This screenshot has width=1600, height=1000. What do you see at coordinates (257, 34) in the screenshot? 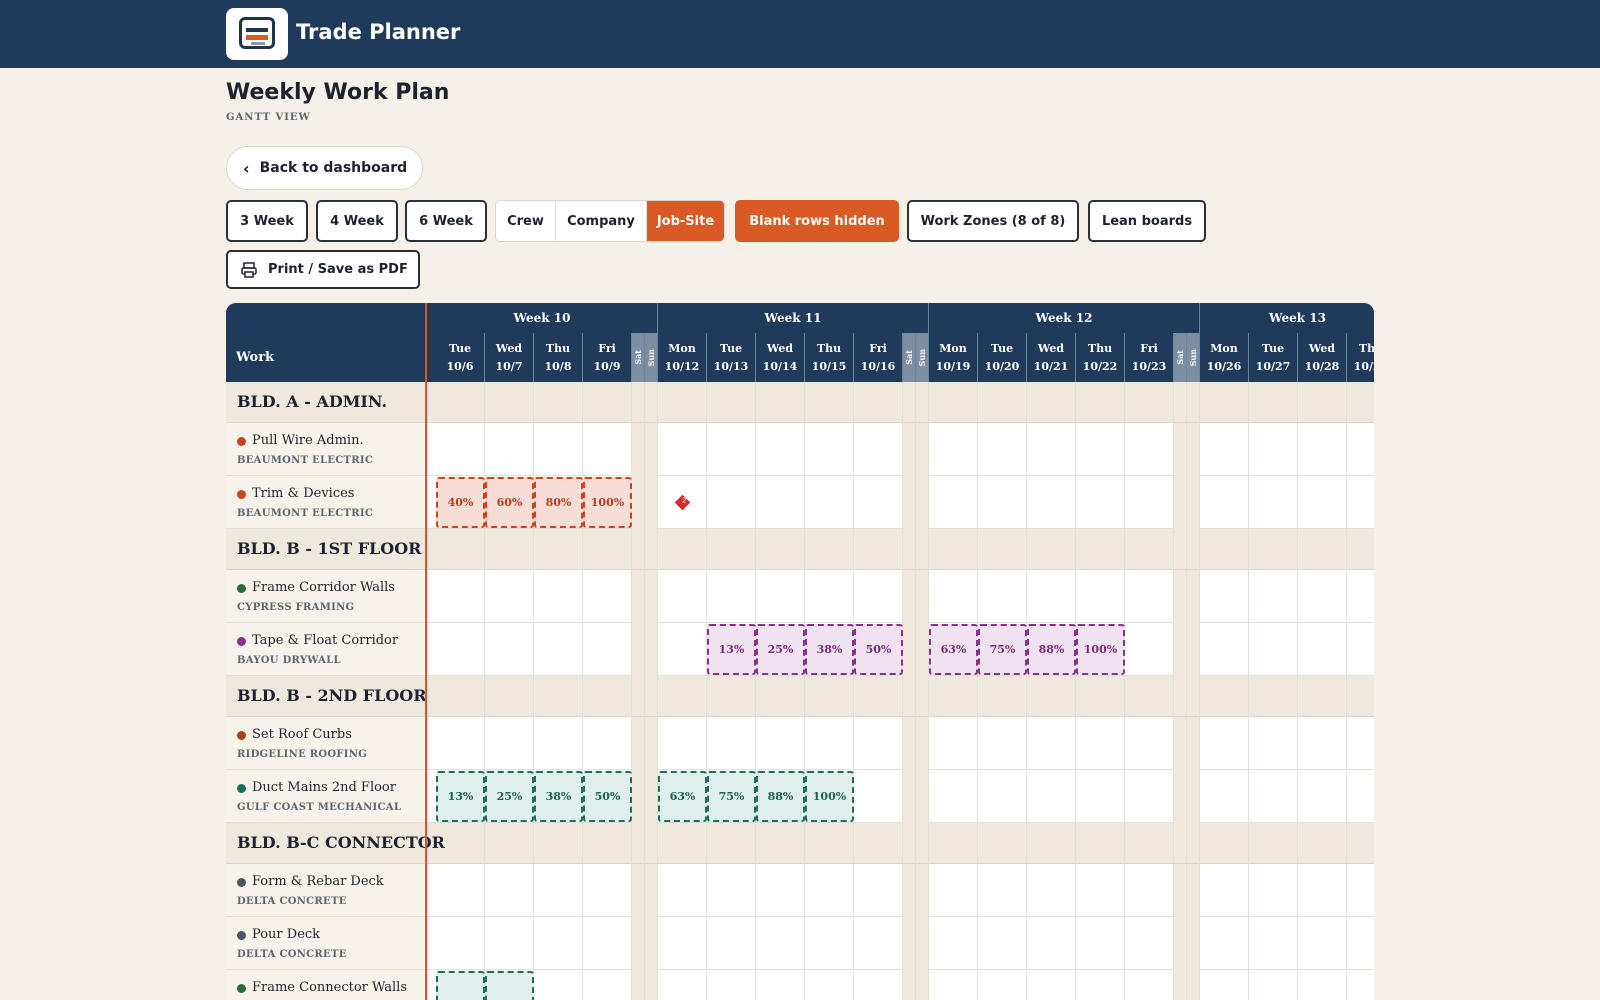
I see `calendar-card-icon` at bounding box center [257, 34].